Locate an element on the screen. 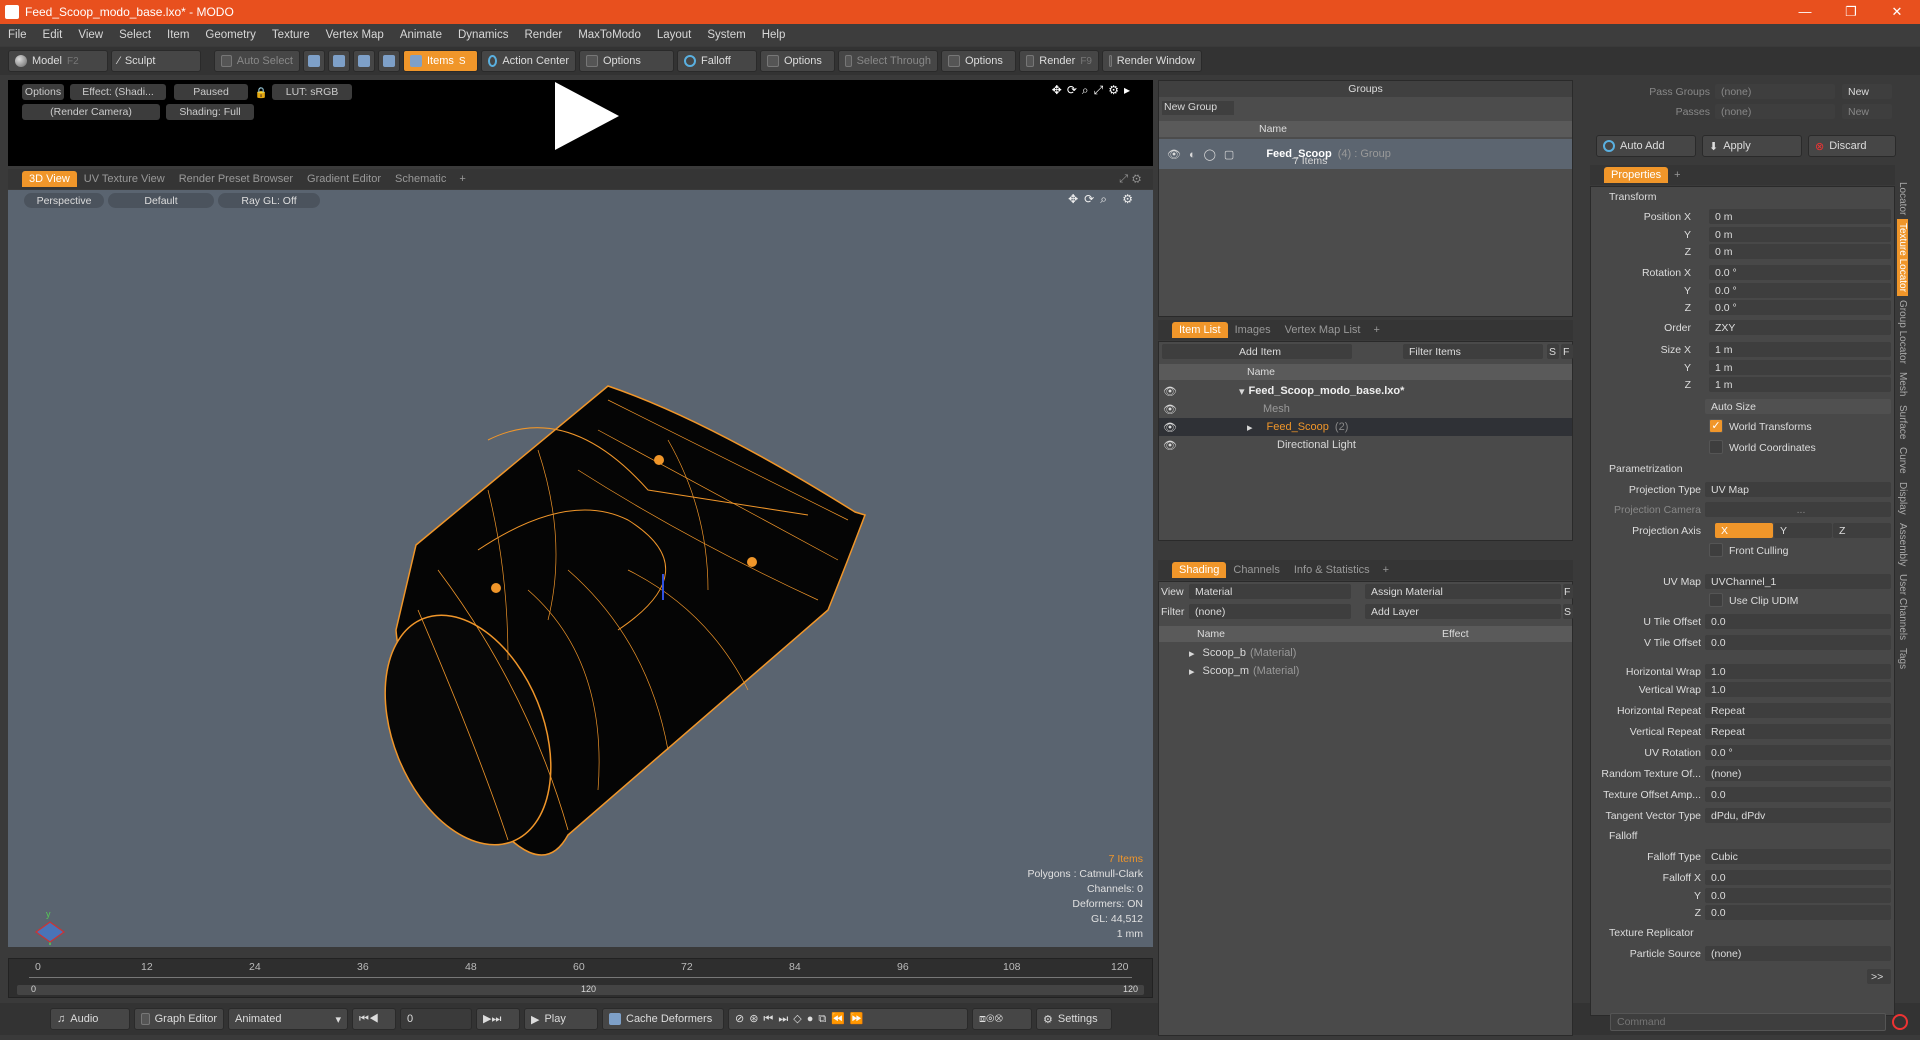  tab-uv-texture-view: UV Texture View is located at coordinates (124, 179).